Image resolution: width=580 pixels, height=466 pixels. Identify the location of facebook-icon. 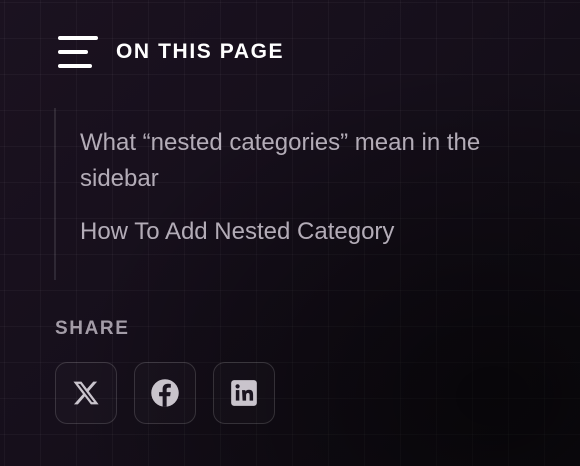
(165, 393).